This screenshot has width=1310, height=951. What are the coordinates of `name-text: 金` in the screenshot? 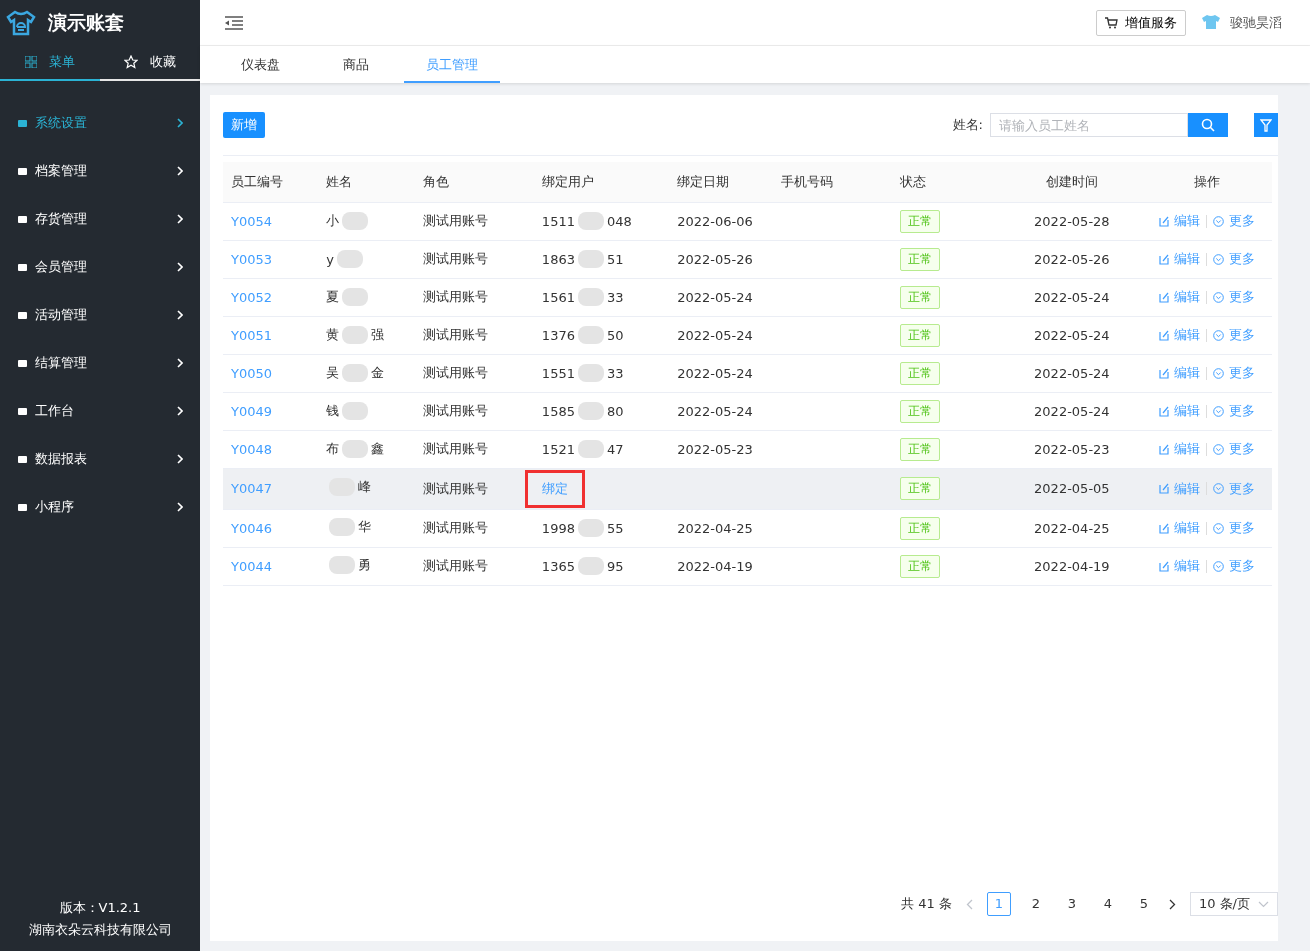 It's located at (378, 373).